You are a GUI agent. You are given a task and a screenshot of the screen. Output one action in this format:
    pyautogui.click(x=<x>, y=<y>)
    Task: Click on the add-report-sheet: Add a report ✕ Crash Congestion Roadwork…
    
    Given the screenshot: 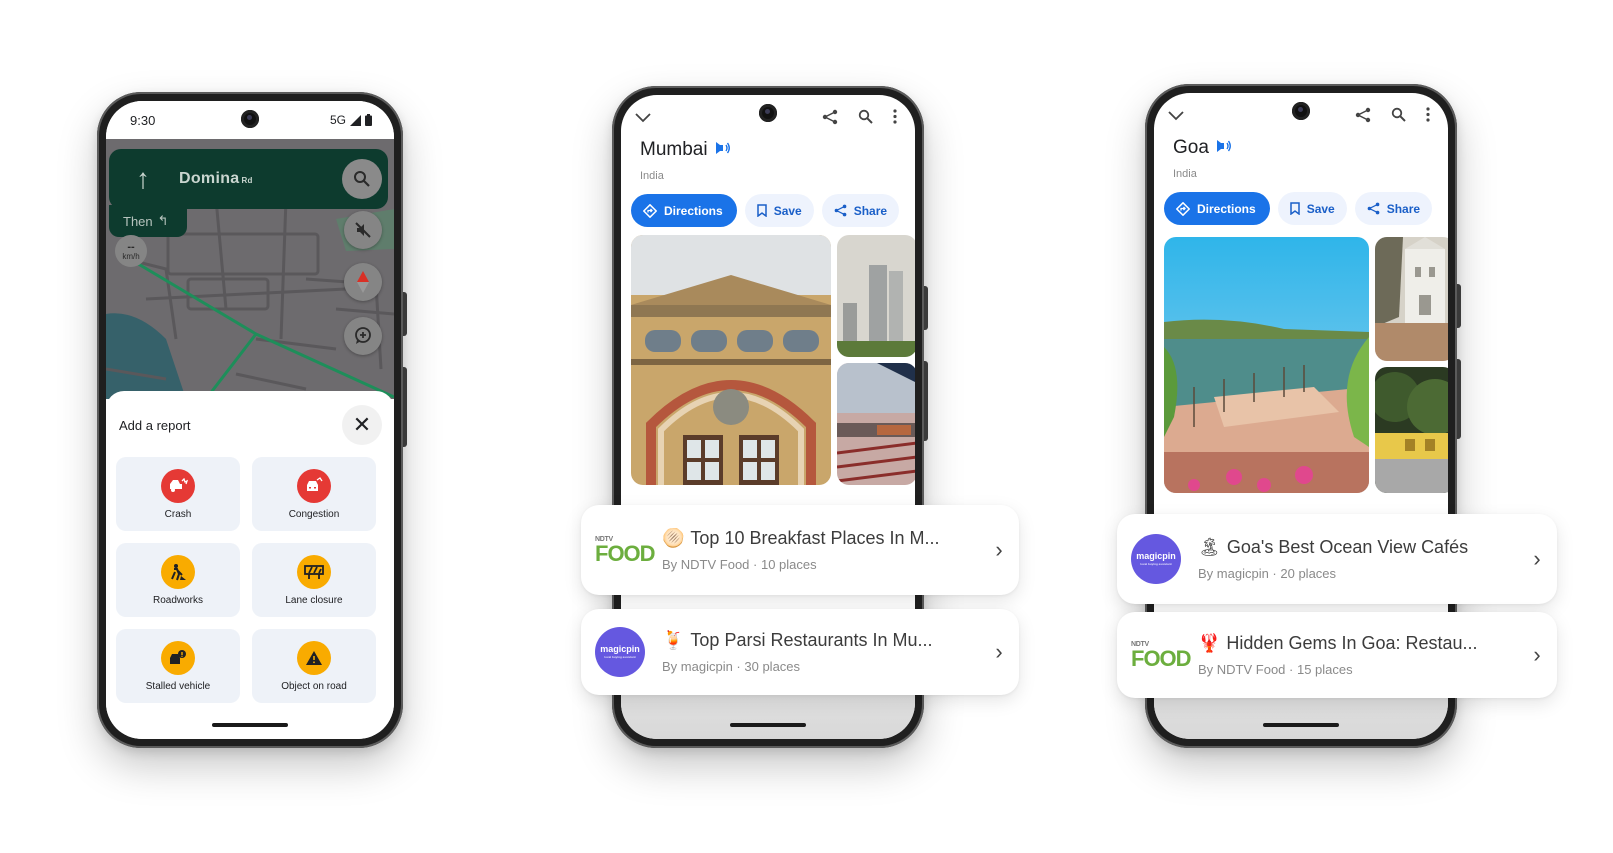 What is the action you would take?
    pyautogui.click(x=250, y=565)
    